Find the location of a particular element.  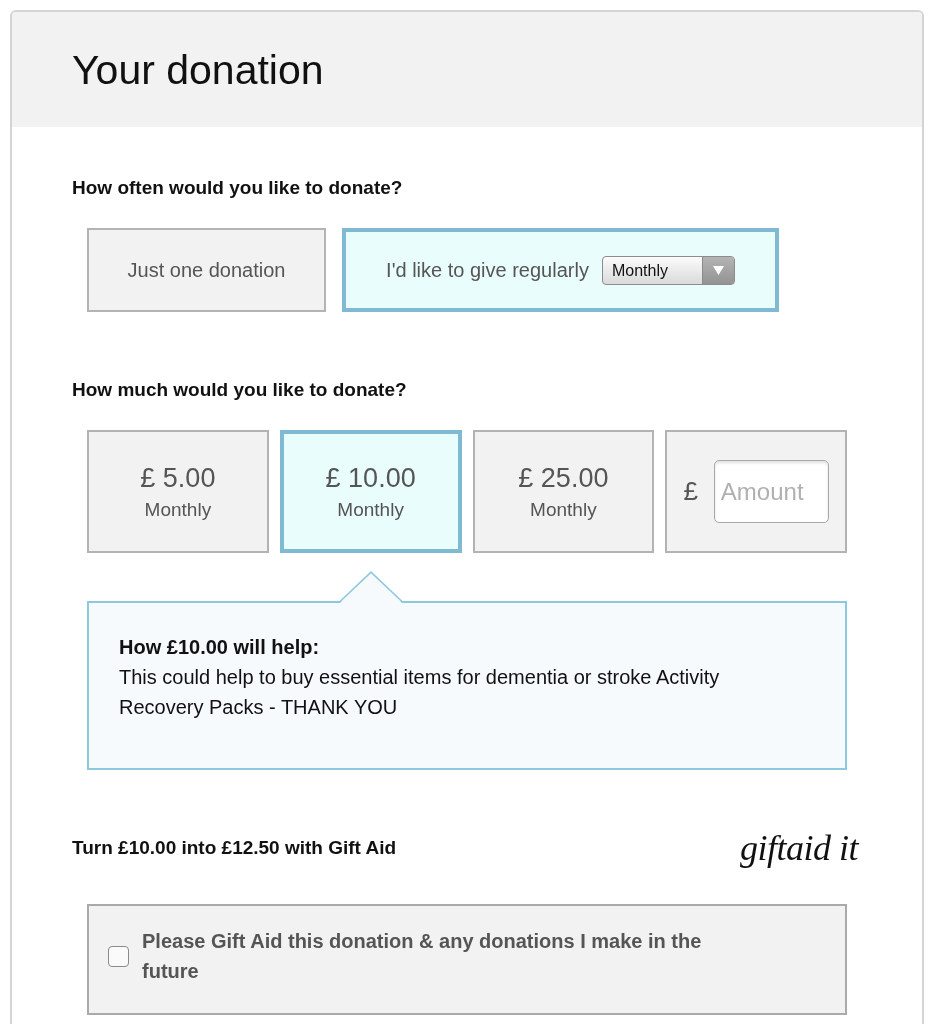

single-donation-option: Just one donation is located at coordinates (206, 270).